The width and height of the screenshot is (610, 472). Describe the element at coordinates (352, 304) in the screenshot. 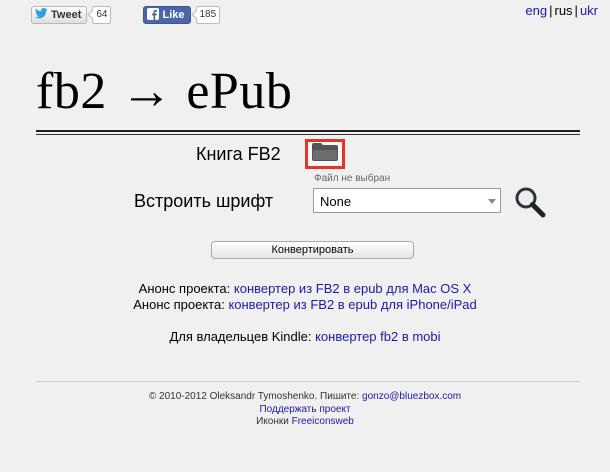

I see `ios-converter-link: конвертер из FB2 в epub для iPhone/iPad` at that location.